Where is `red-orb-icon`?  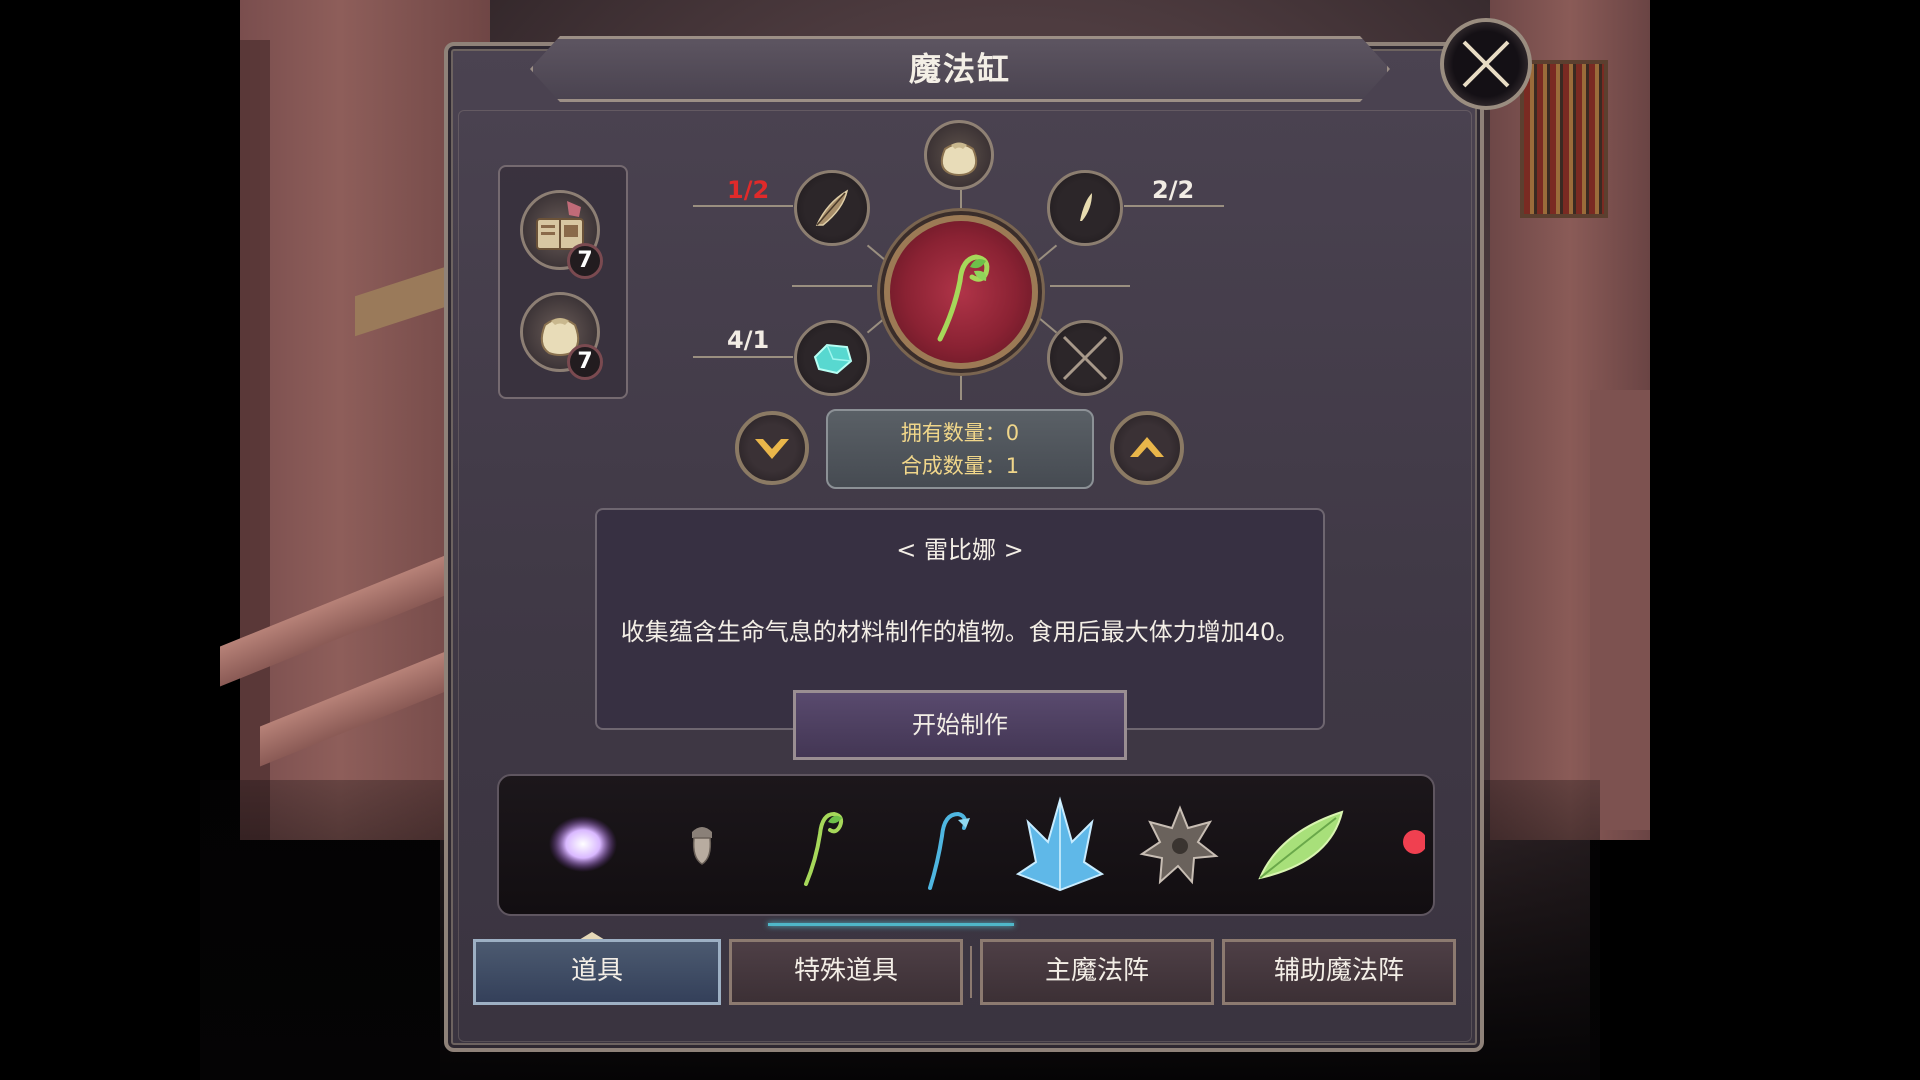
red-orb-icon is located at coordinates (1414, 842).